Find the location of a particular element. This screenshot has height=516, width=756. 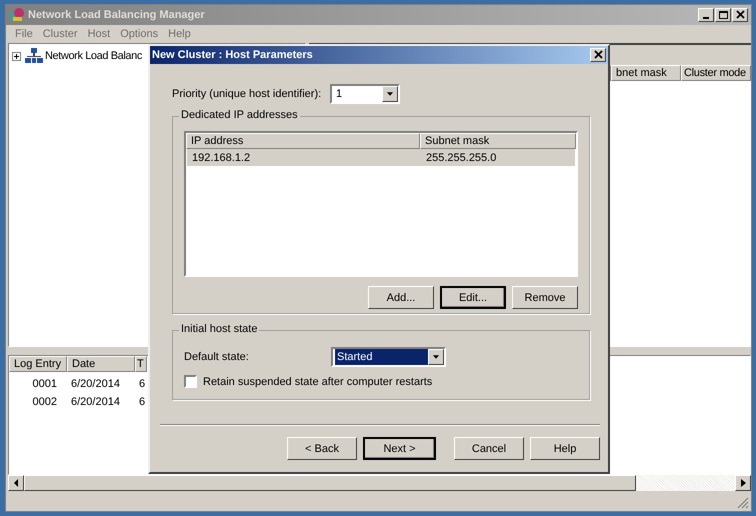

left-arrow-icon is located at coordinates (16, 483).